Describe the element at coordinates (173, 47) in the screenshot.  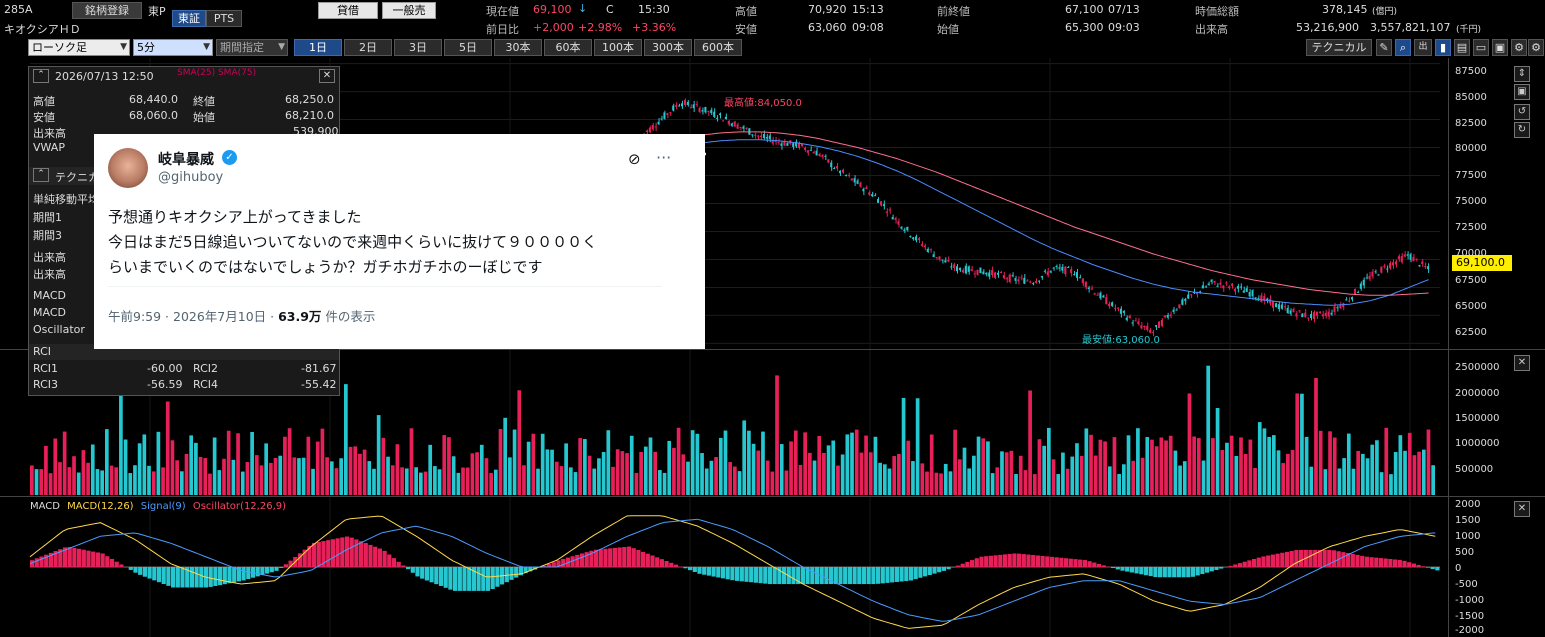
I see `interval-select: 5分 ▼` at that location.